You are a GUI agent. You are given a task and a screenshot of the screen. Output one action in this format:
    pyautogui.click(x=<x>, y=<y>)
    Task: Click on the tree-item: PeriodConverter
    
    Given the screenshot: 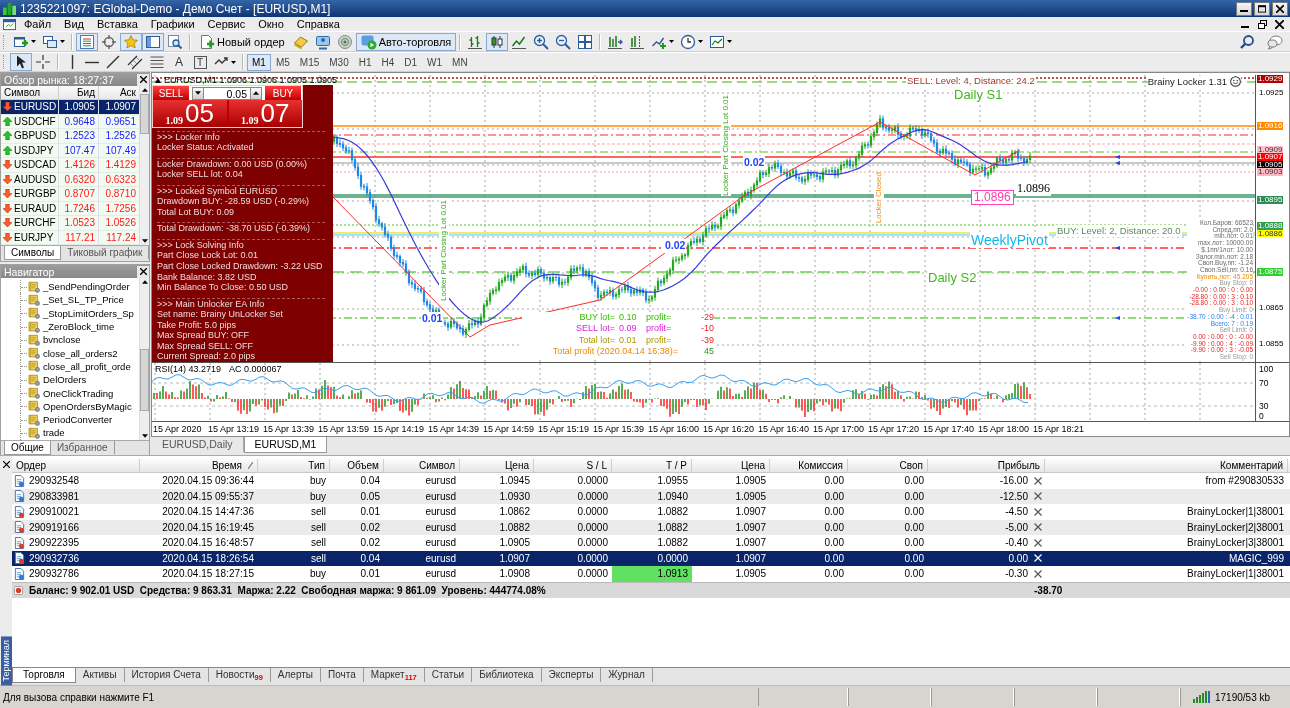 What is the action you would take?
    pyautogui.click(x=70, y=419)
    